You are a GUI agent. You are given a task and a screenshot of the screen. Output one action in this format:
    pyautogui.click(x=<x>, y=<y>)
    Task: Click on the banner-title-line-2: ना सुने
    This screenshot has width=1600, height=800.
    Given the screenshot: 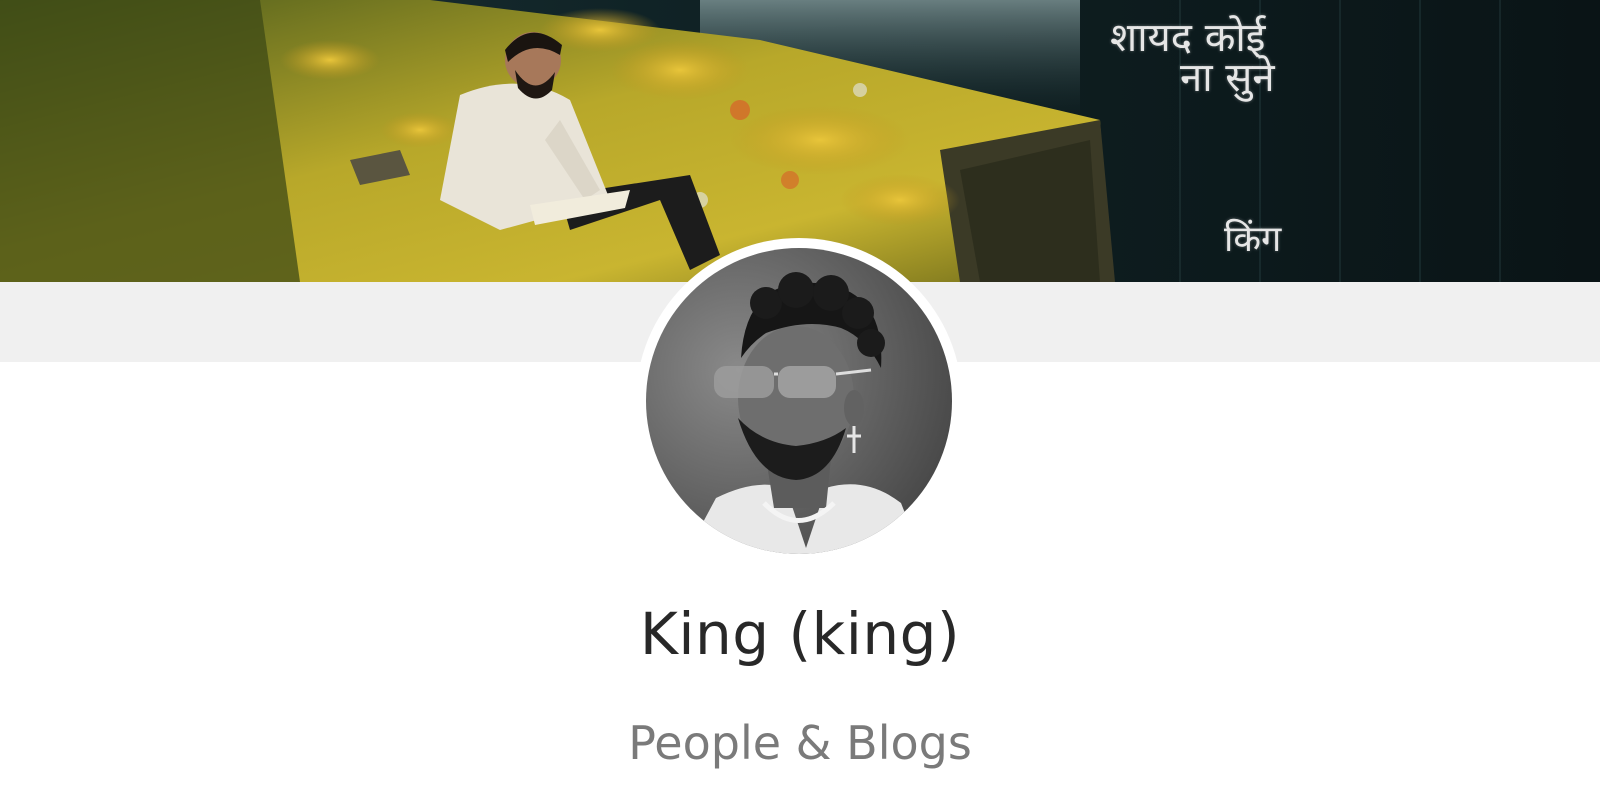 What is the action you would take?
    pyautogui.click(x=1227, y=78)
    